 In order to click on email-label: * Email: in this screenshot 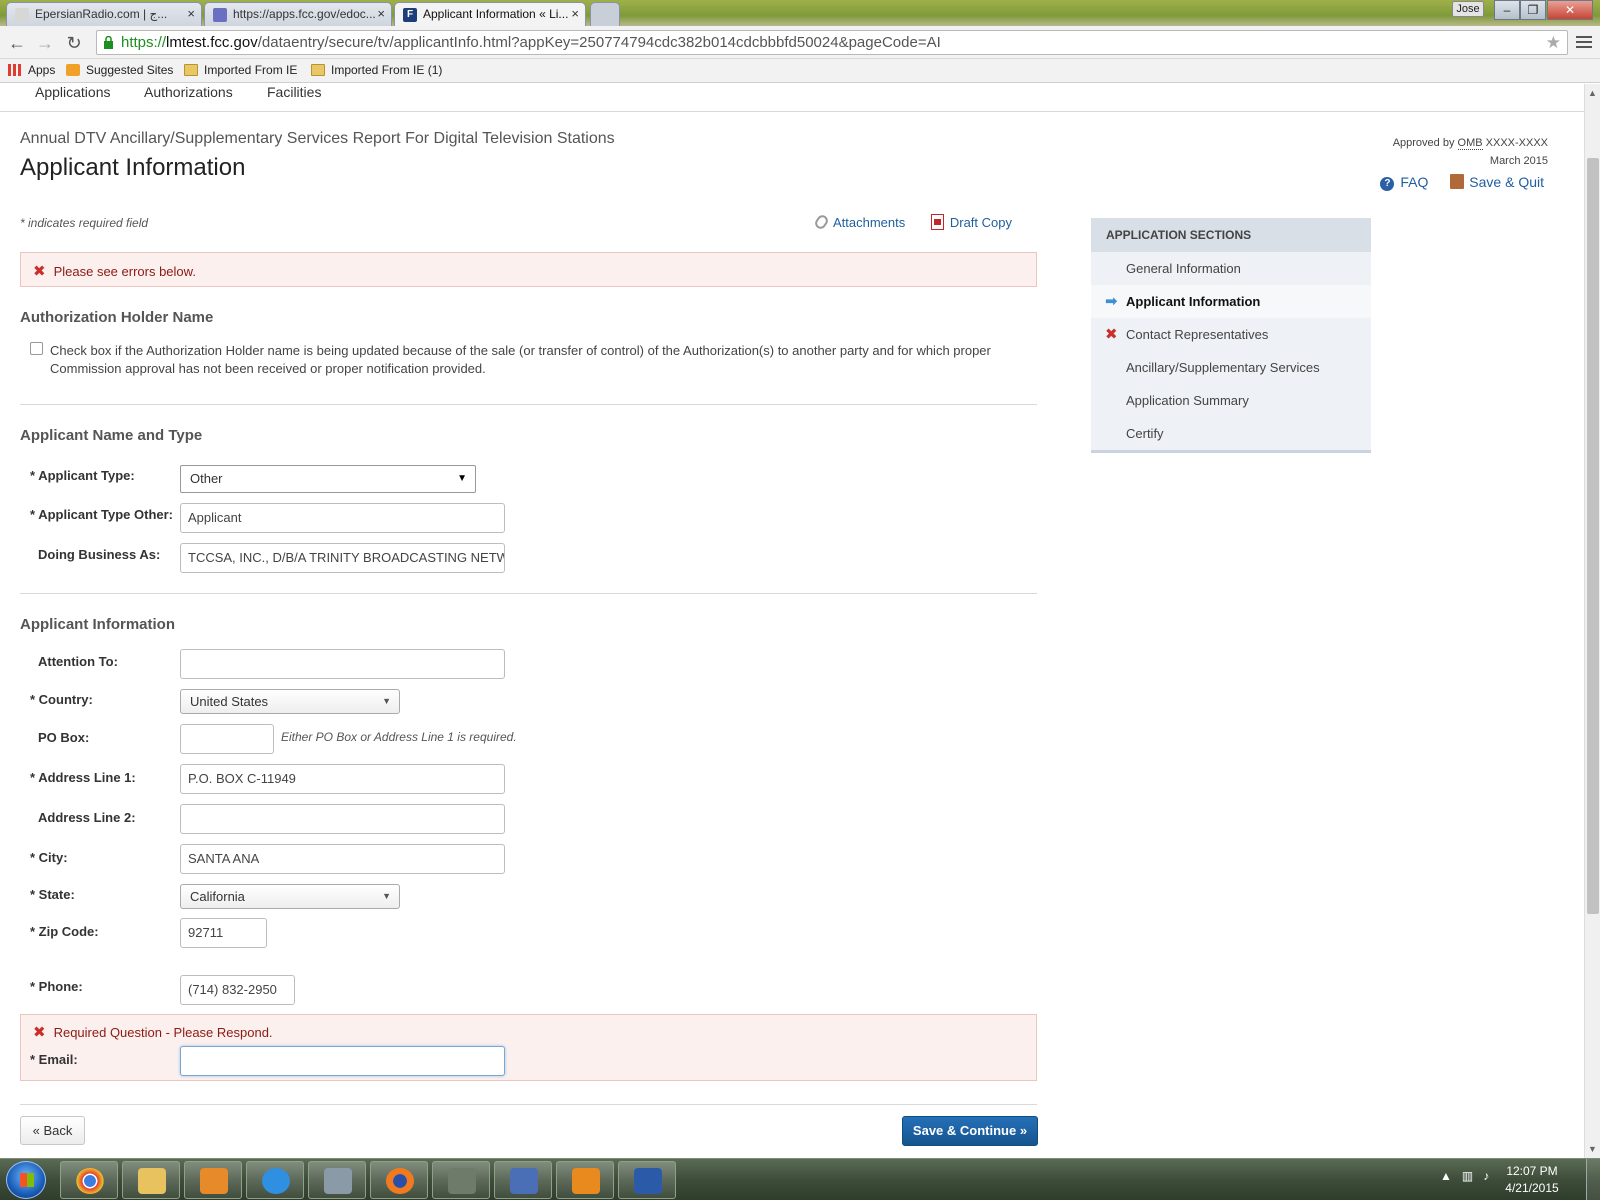, I will do `click(54, 1059)`.